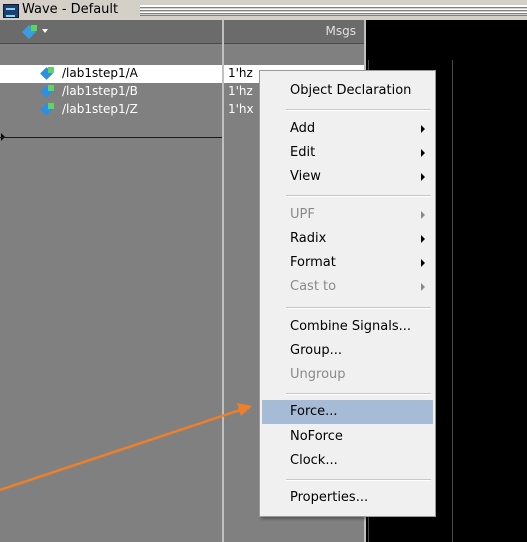 This screenshot has height=542, width=527. What do you see at coordinates (126, 447) in the screenshot?
I see `annotation-arrow-icon` at bounding box center [126, 447].